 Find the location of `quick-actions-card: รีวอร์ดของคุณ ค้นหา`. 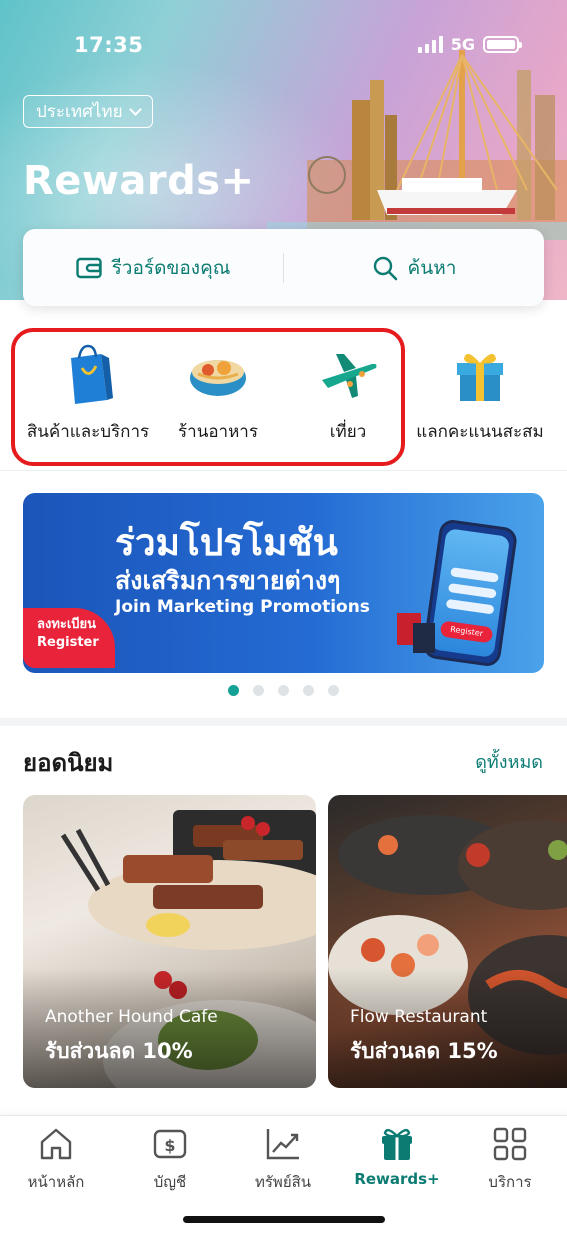

quick-actions-card: รีวอร์ดของคุณ ค้นหา is located at coordinates (283, 267).